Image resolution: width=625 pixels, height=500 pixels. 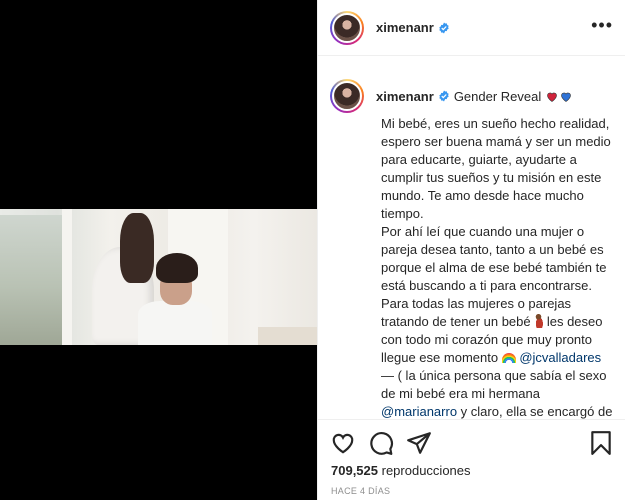 I want to click on views-counter: 709,525 reproducciones, so click(x=401, y=470).